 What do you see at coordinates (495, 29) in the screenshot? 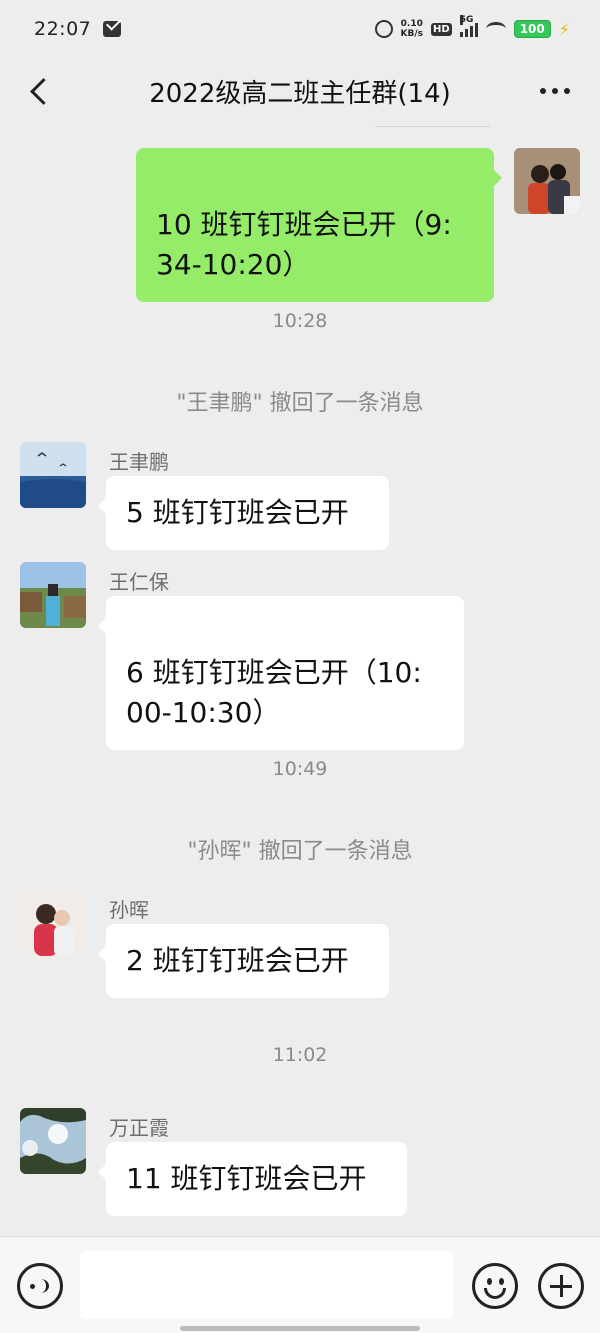
I see `wifi-icon` at bounding box center [495, 29].